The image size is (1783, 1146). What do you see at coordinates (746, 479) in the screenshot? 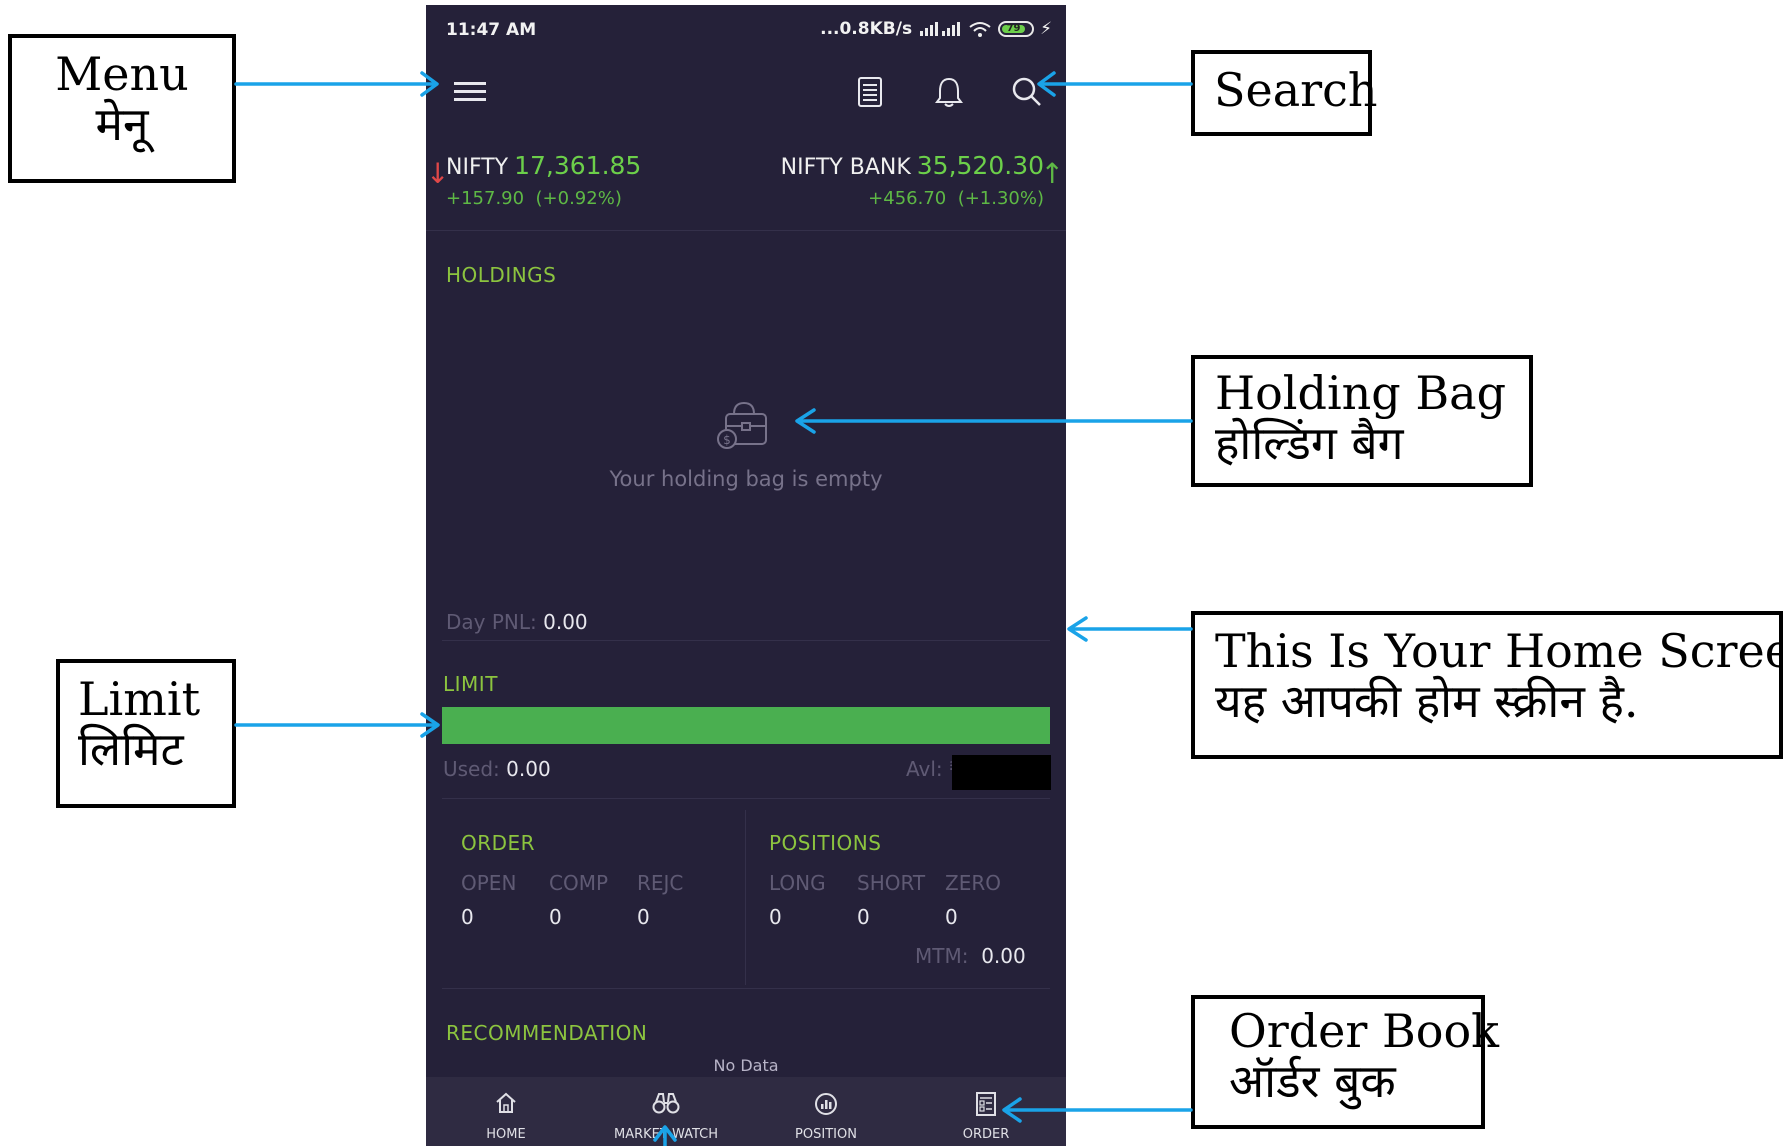
I see `holdings-empty-text: Your holding bag is empty` at bounding box center [746, 479].